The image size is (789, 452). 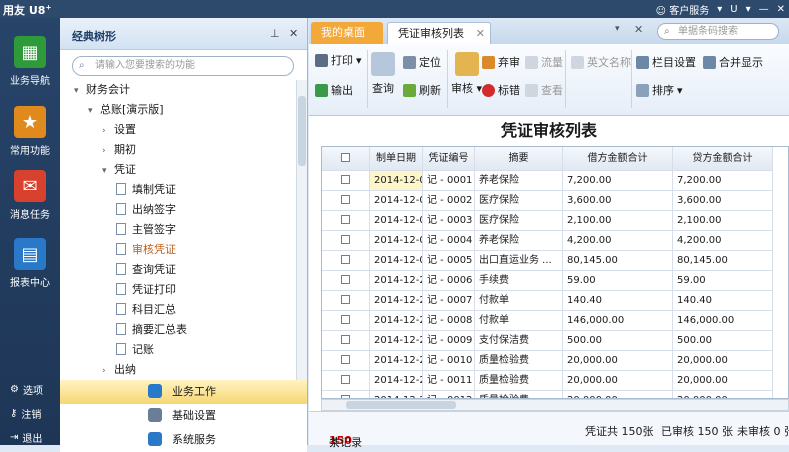 What do you see at coordinates (25, 413) in the screenshot?
I see `logout-link: ⚷ 注销` at bounding box center [25, 413].